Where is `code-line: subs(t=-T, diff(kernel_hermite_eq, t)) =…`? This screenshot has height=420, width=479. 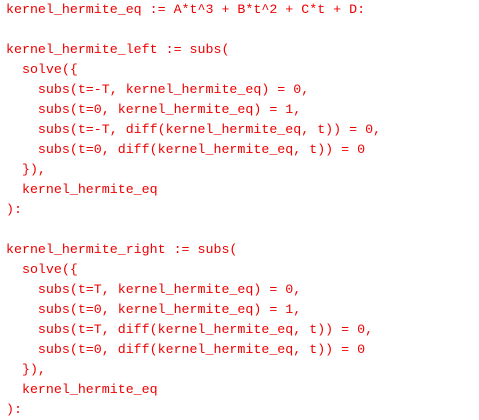 code-line: subs(t=-T, diff(kernel_hermite_eq, t)) =… is located at coordinates (194, 129).